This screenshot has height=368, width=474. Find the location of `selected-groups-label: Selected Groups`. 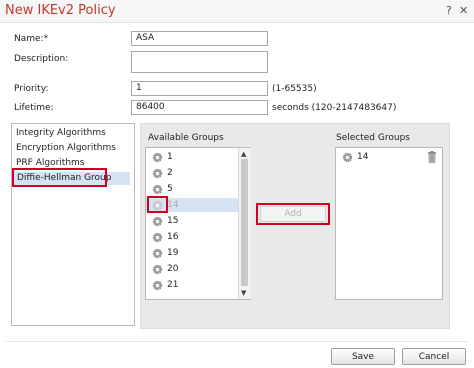

selected-groups-label: Selected Groups is located at coordinates (373, 138).